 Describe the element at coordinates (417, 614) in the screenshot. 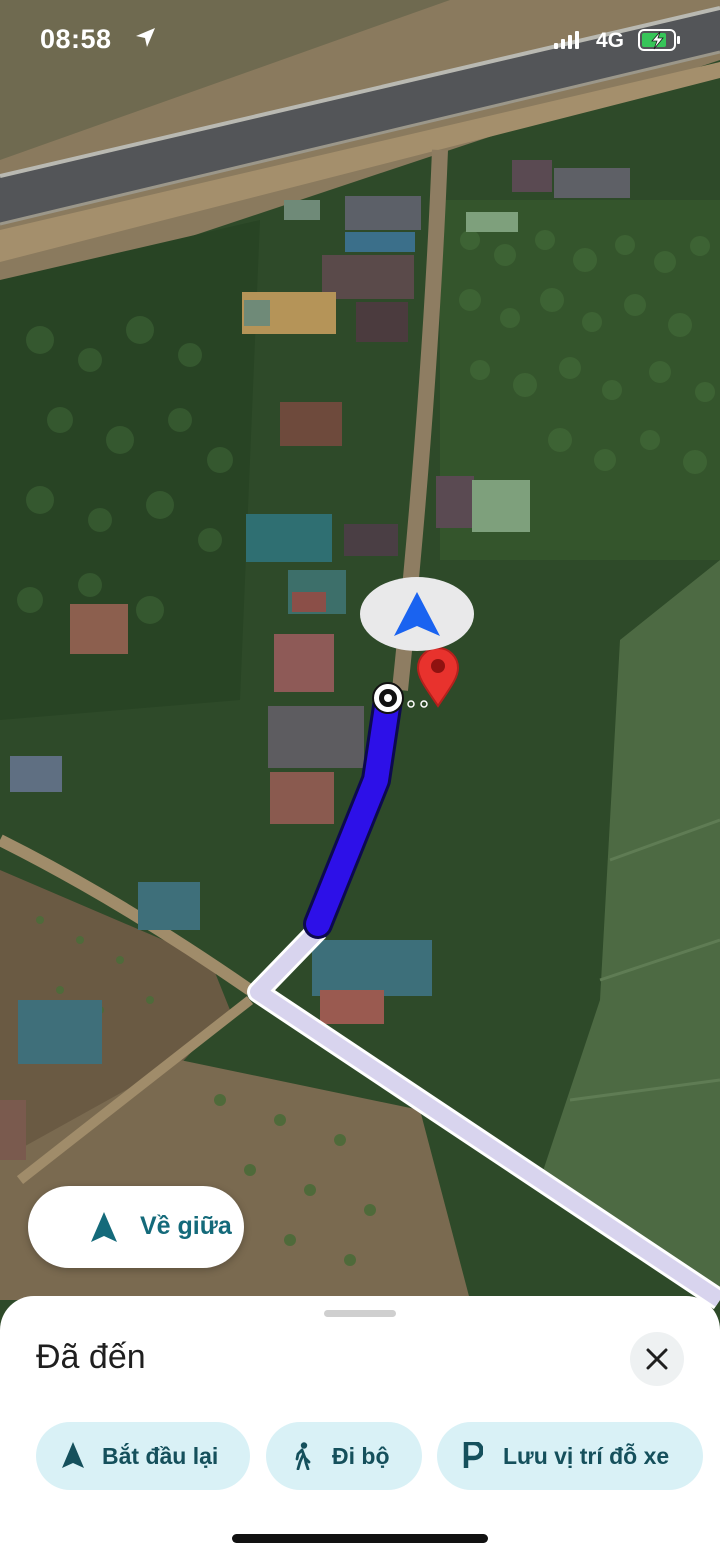

I see `current-location-indicator-icon` at that location.